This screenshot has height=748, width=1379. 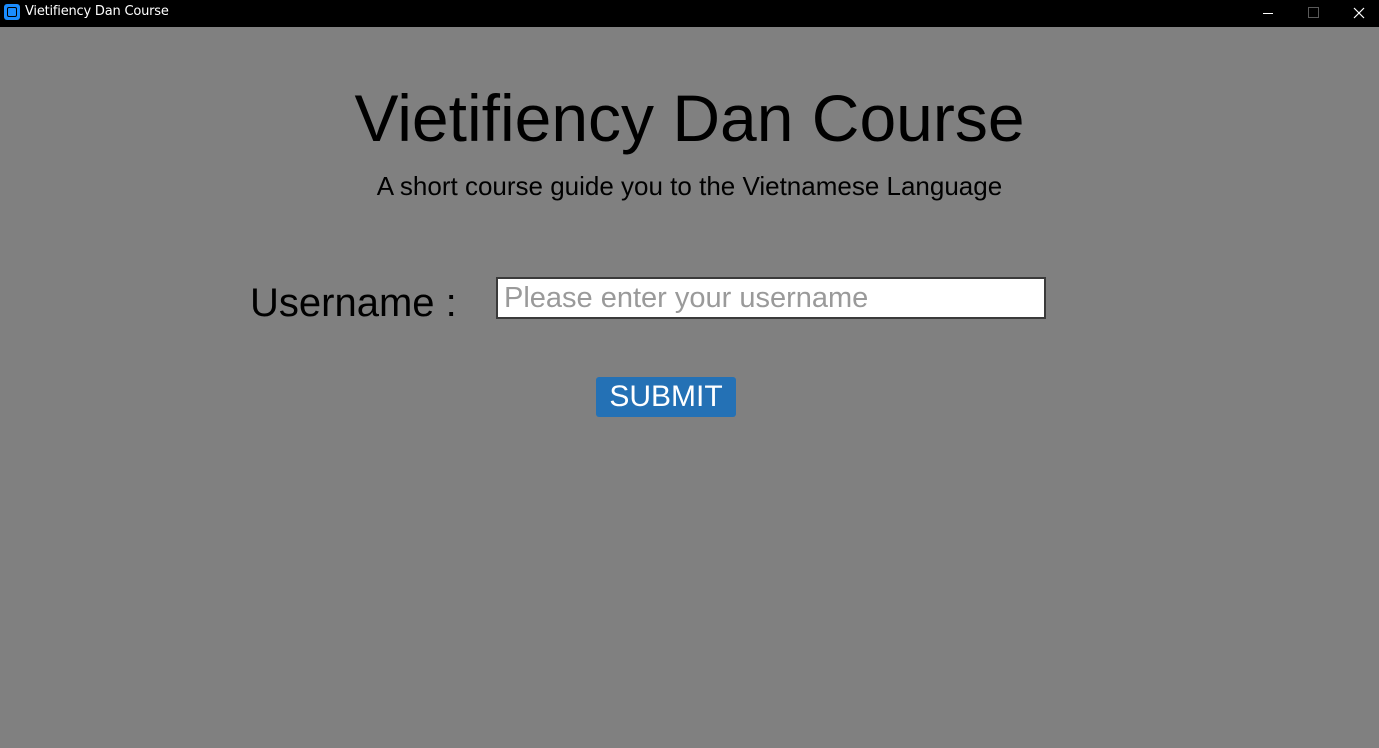 What do you see at coordinates (666, 397) in the screenshot?
I see `submit-button: SUBMIT` at bounding box center [666, 397].